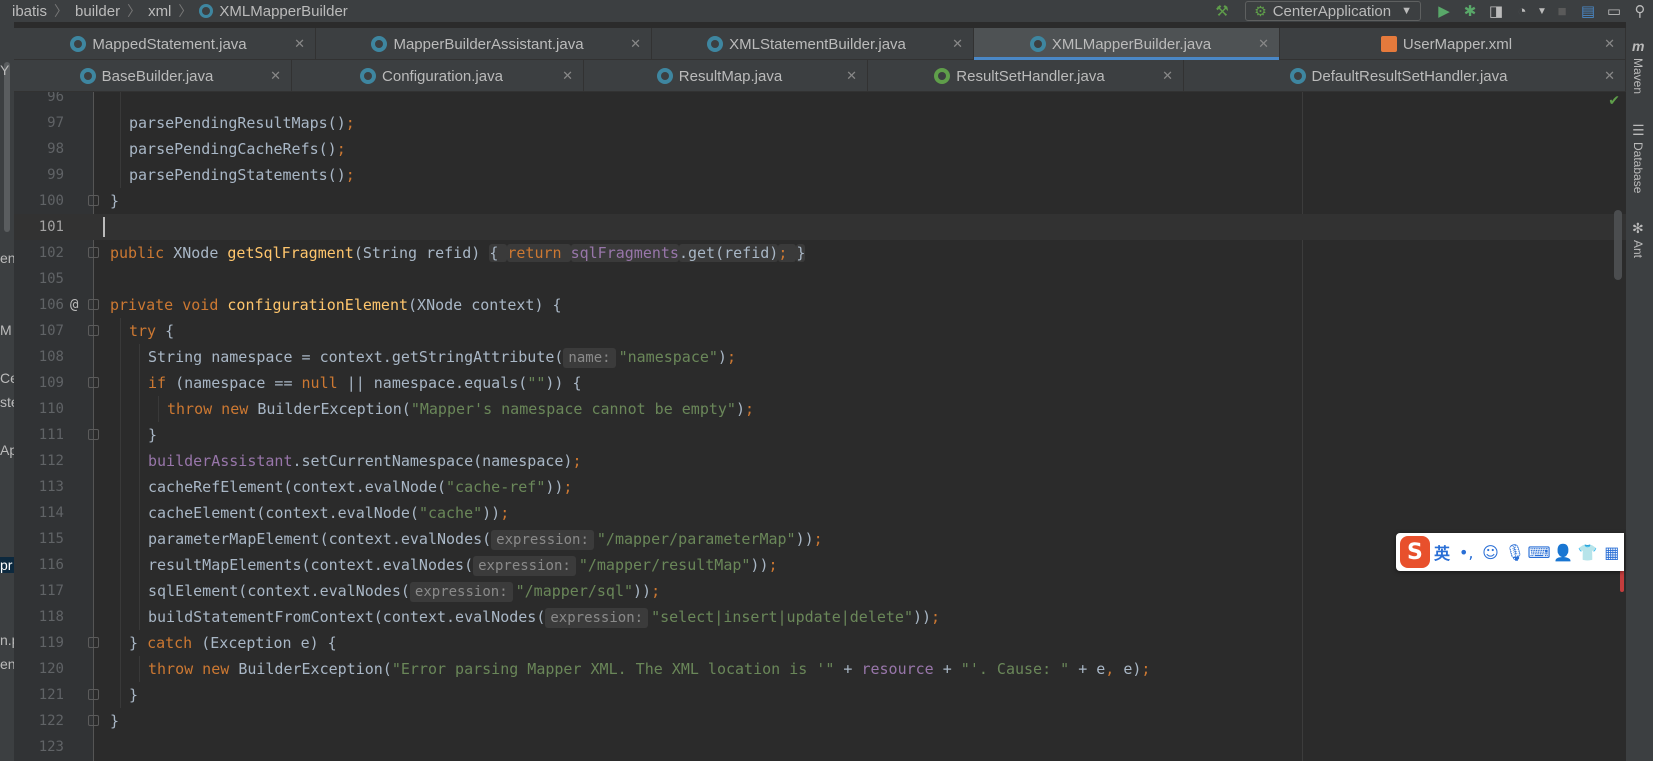  What do you see at coordinates (233, 643) in the screenshot?
I see `code-text: } catch (Exception e) {` at bounding box center [233, 643].